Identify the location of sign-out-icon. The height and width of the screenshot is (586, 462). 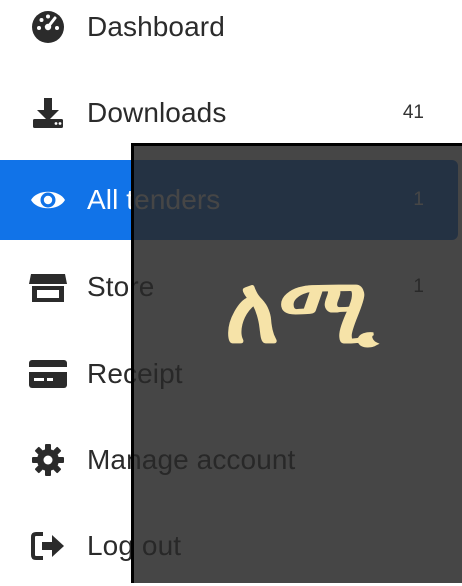
(48, 546).